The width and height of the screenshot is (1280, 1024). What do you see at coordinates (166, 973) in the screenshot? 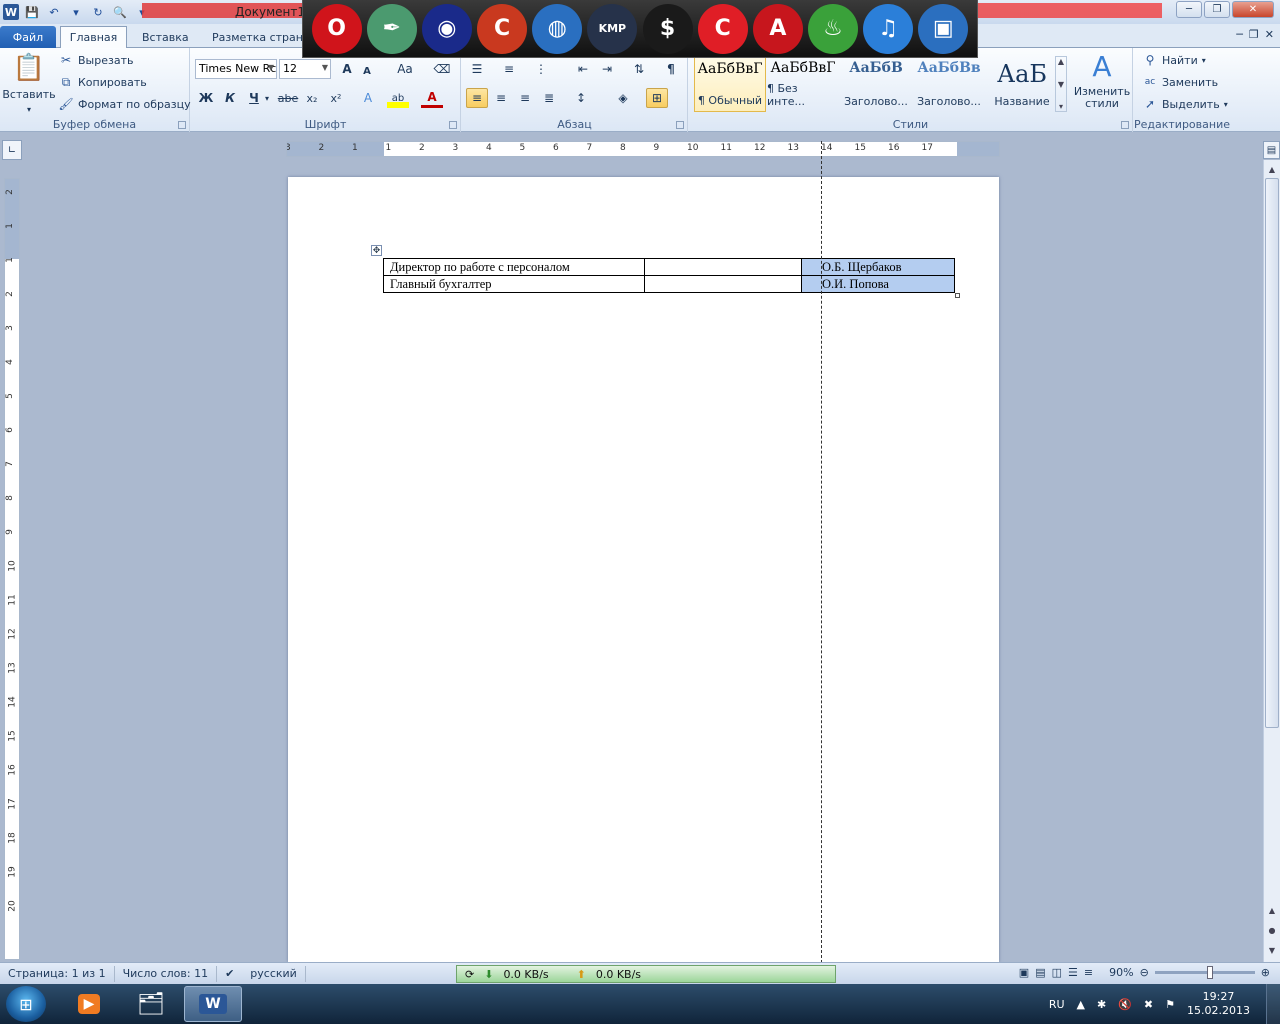
I see `word-count: Число слов: 11` at bounding box center [166, 973].